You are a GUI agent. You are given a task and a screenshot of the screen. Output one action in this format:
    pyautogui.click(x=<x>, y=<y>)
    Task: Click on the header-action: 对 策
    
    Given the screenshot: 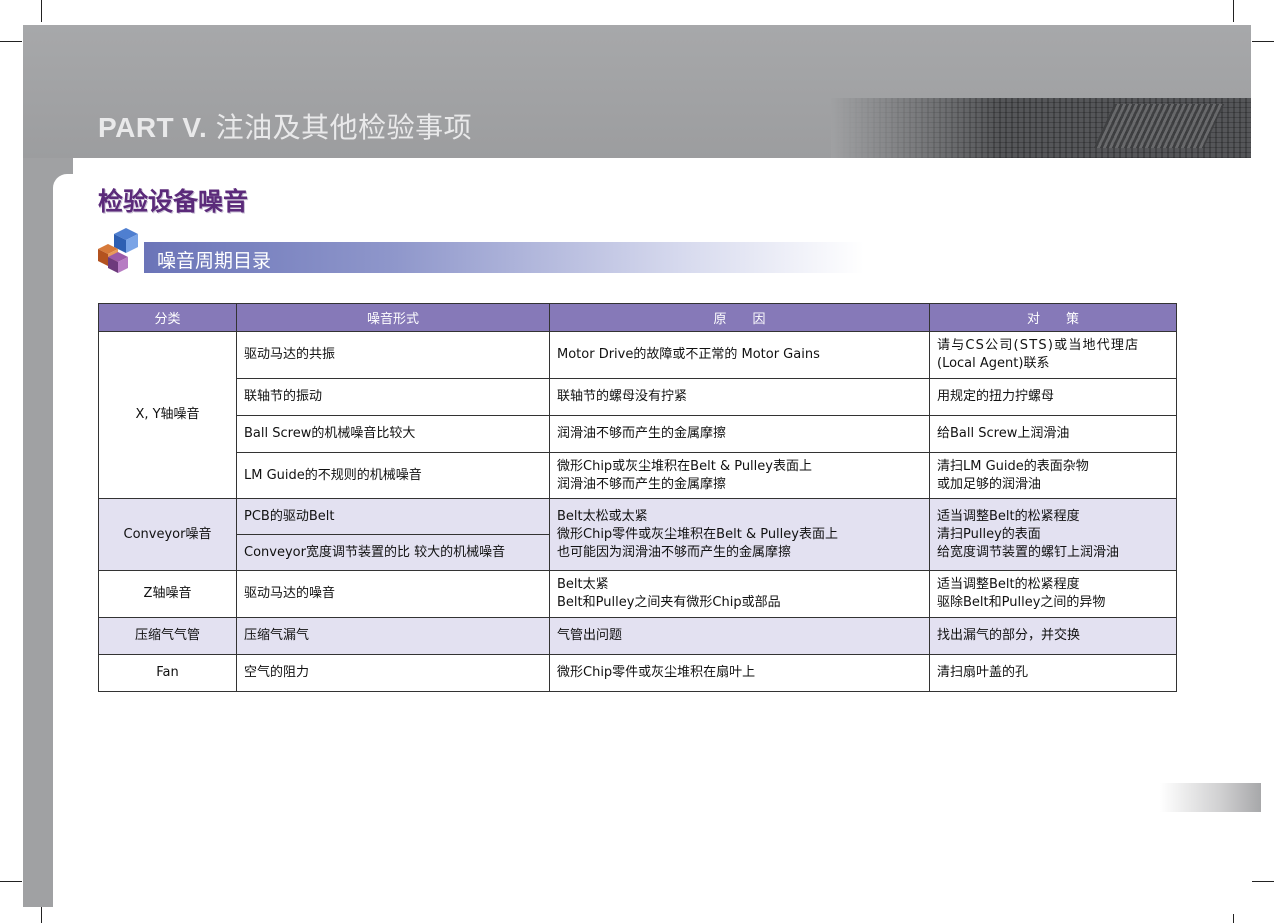 What is the action you would take?
    pyautogui.click(x=1053, y=317)
    